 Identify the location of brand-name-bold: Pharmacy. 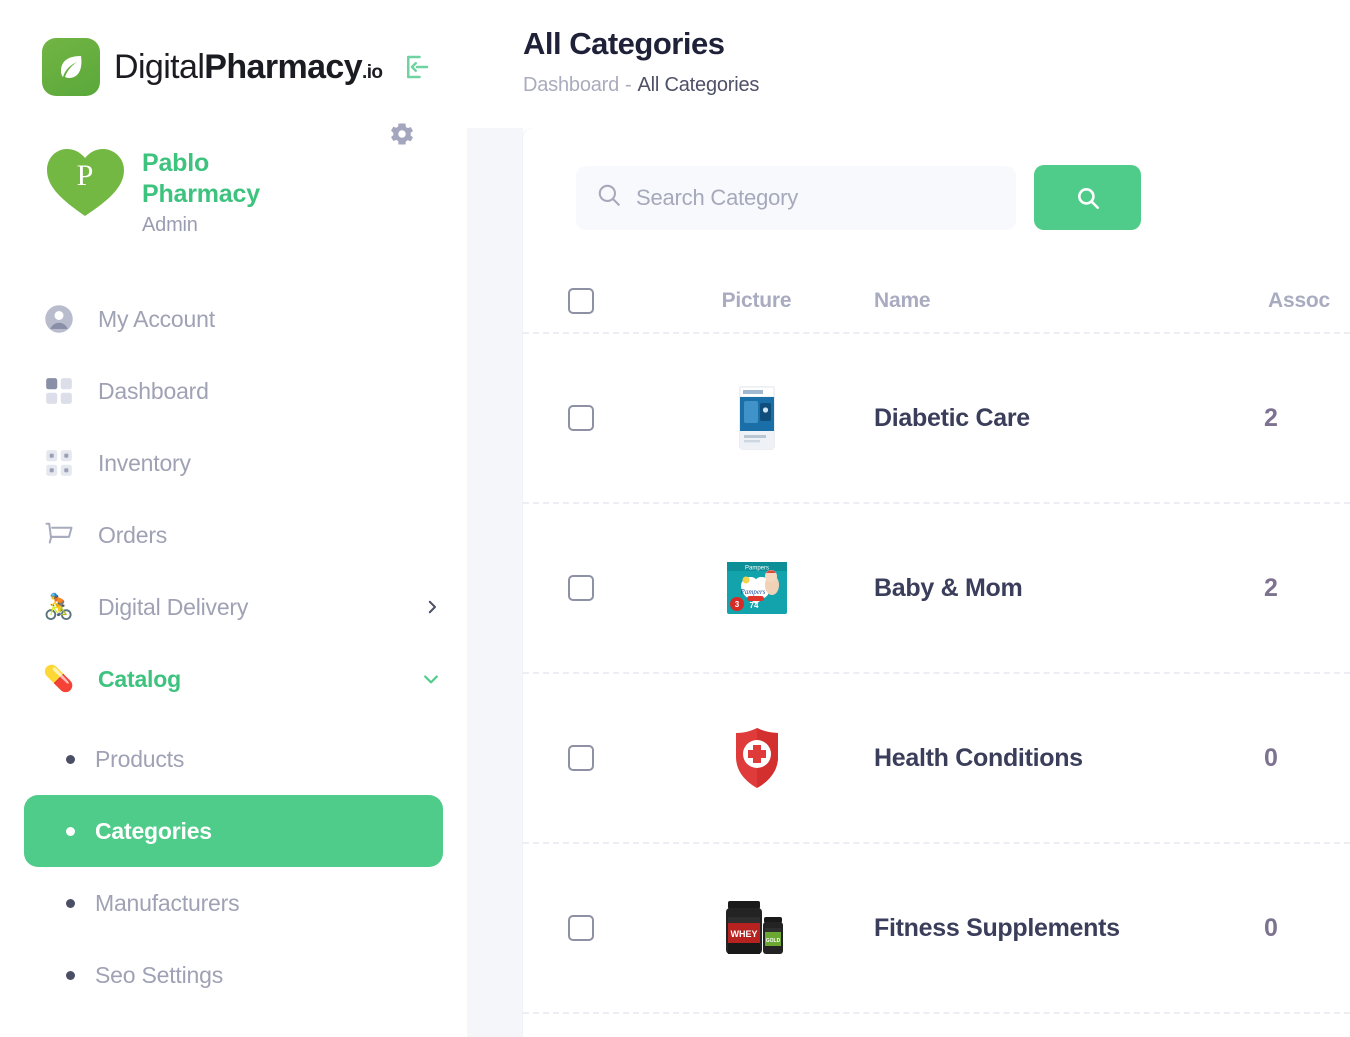
(283, 66).